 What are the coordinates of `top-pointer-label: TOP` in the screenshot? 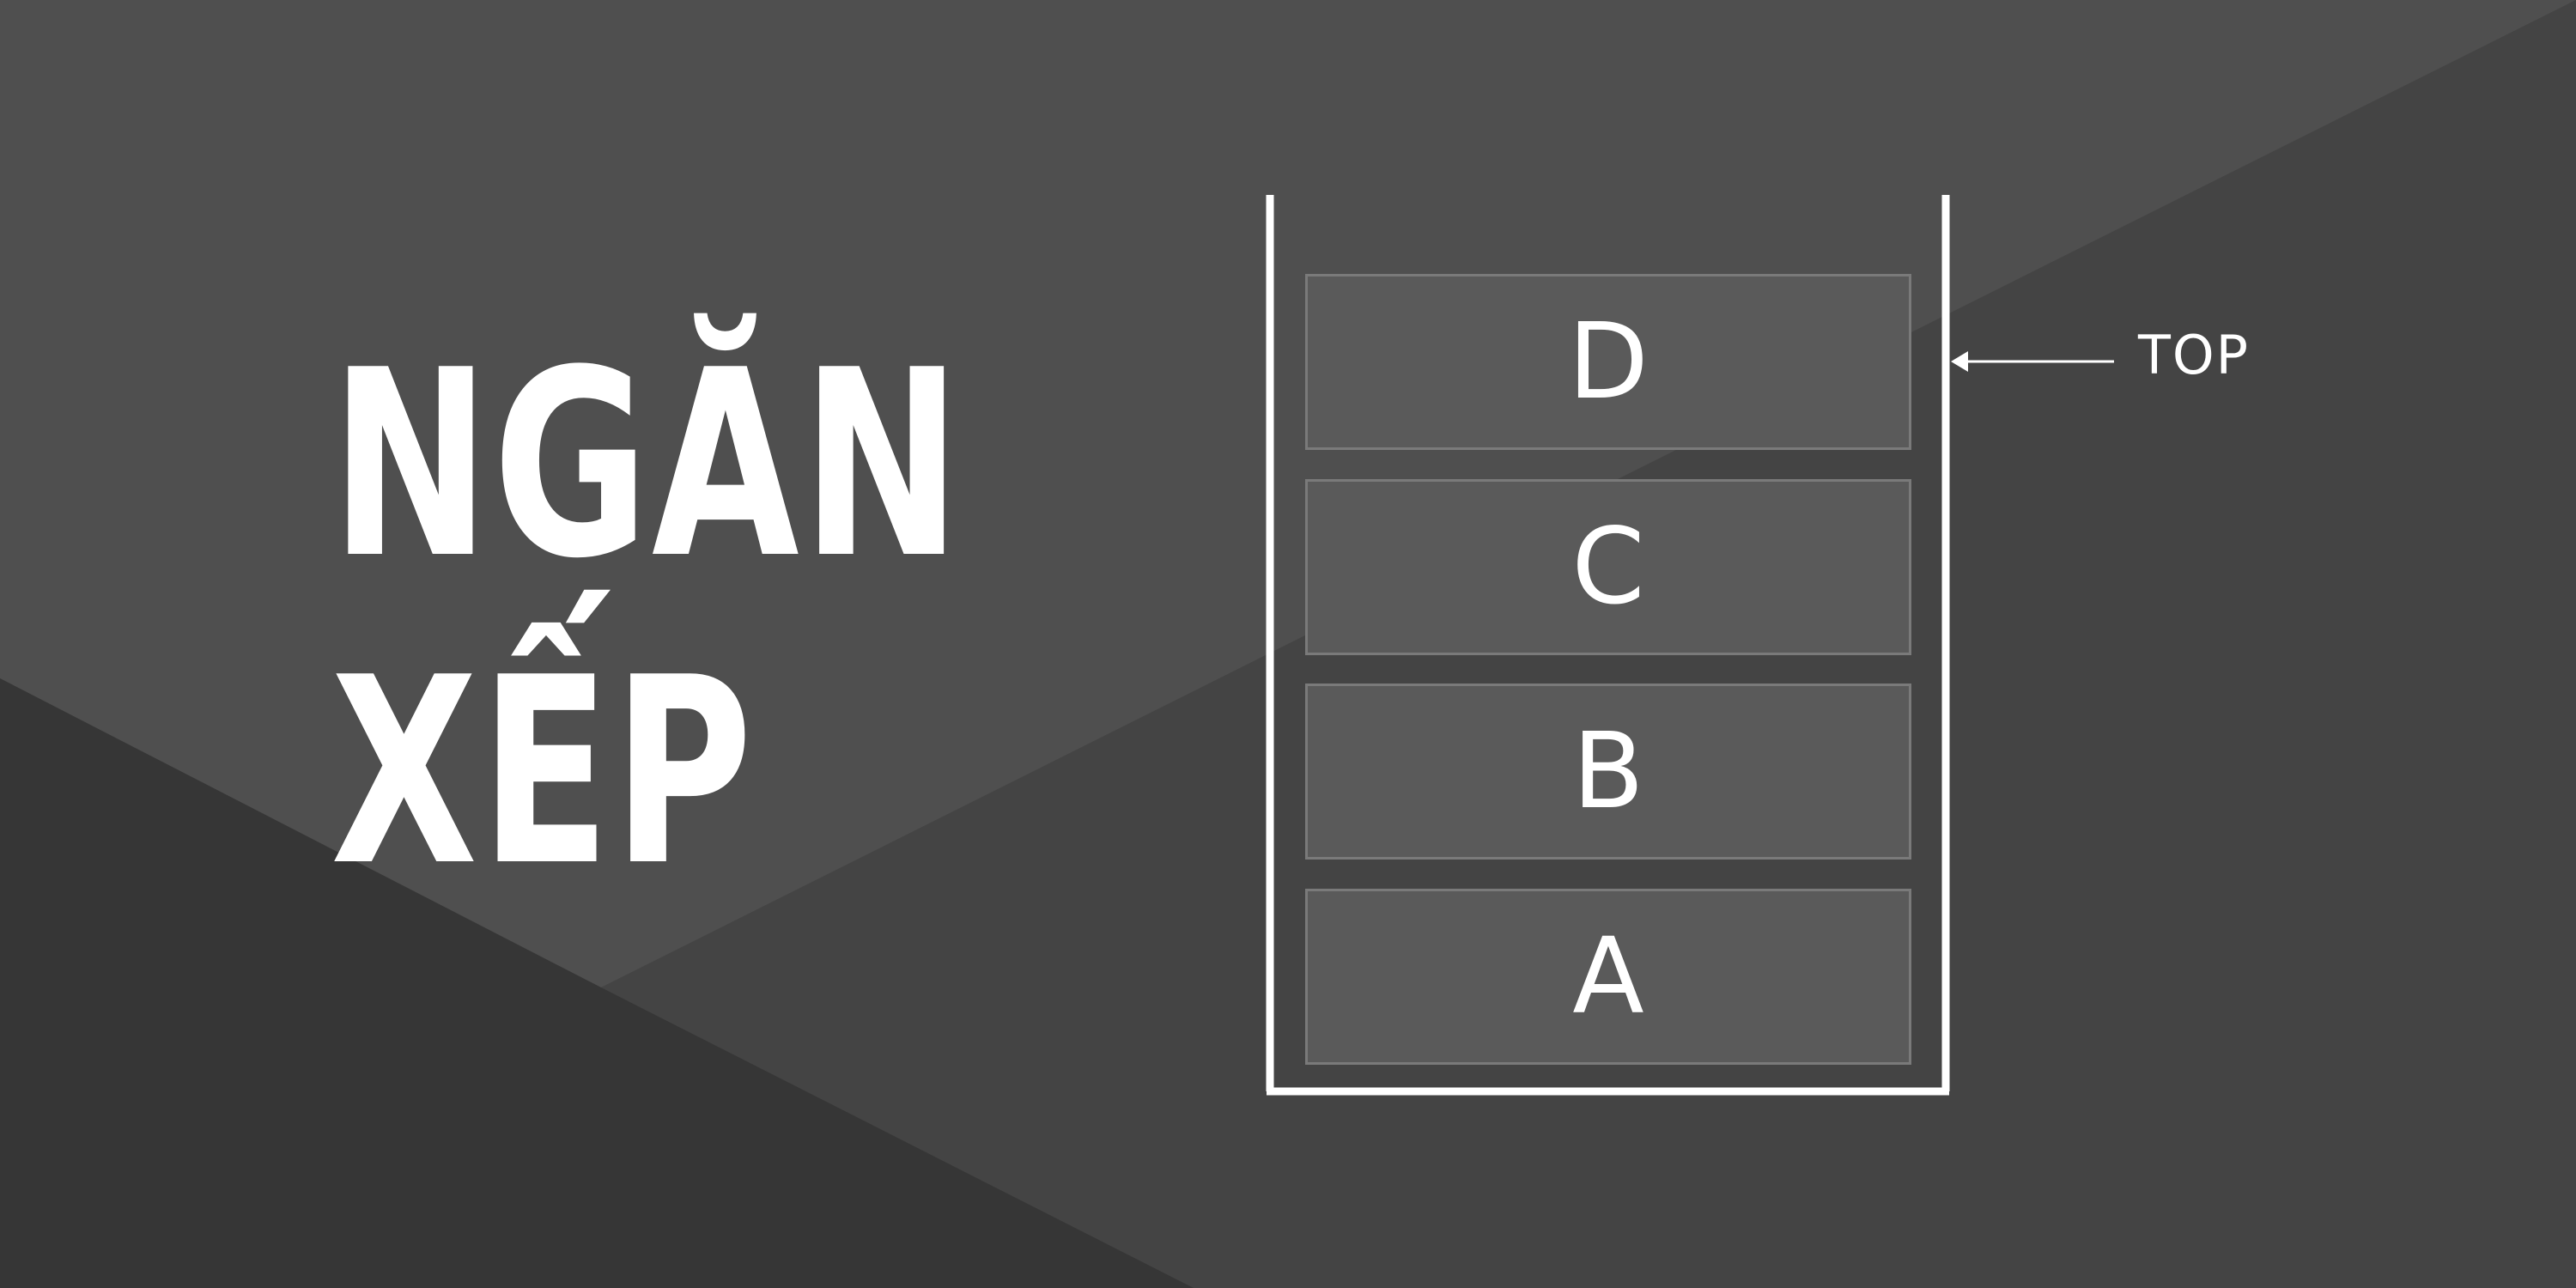 It's located at (2194, 355).